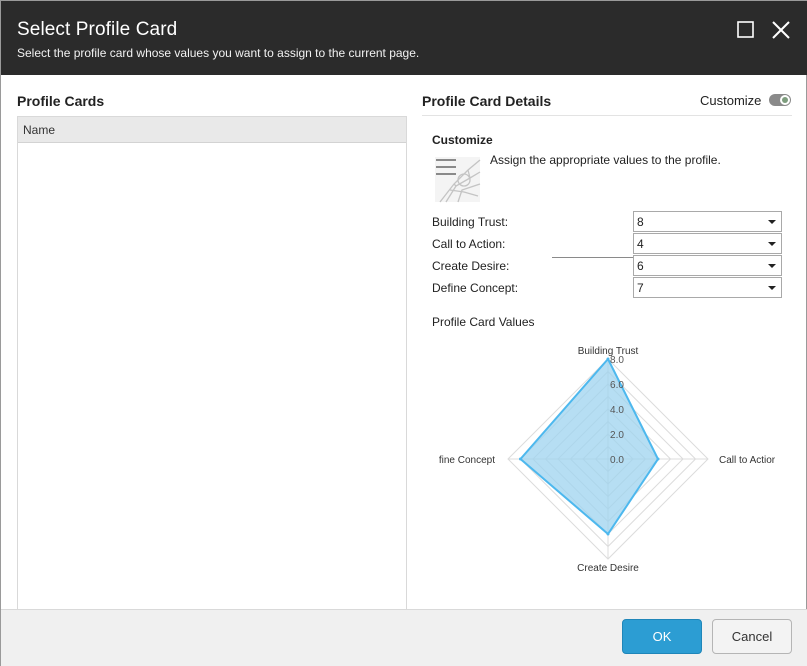 The height and width of the screenshot is (666, 807). Describe the element at coordinates (640, 244) in the screenshot. I see `call-to-action-value: 4` at that location.